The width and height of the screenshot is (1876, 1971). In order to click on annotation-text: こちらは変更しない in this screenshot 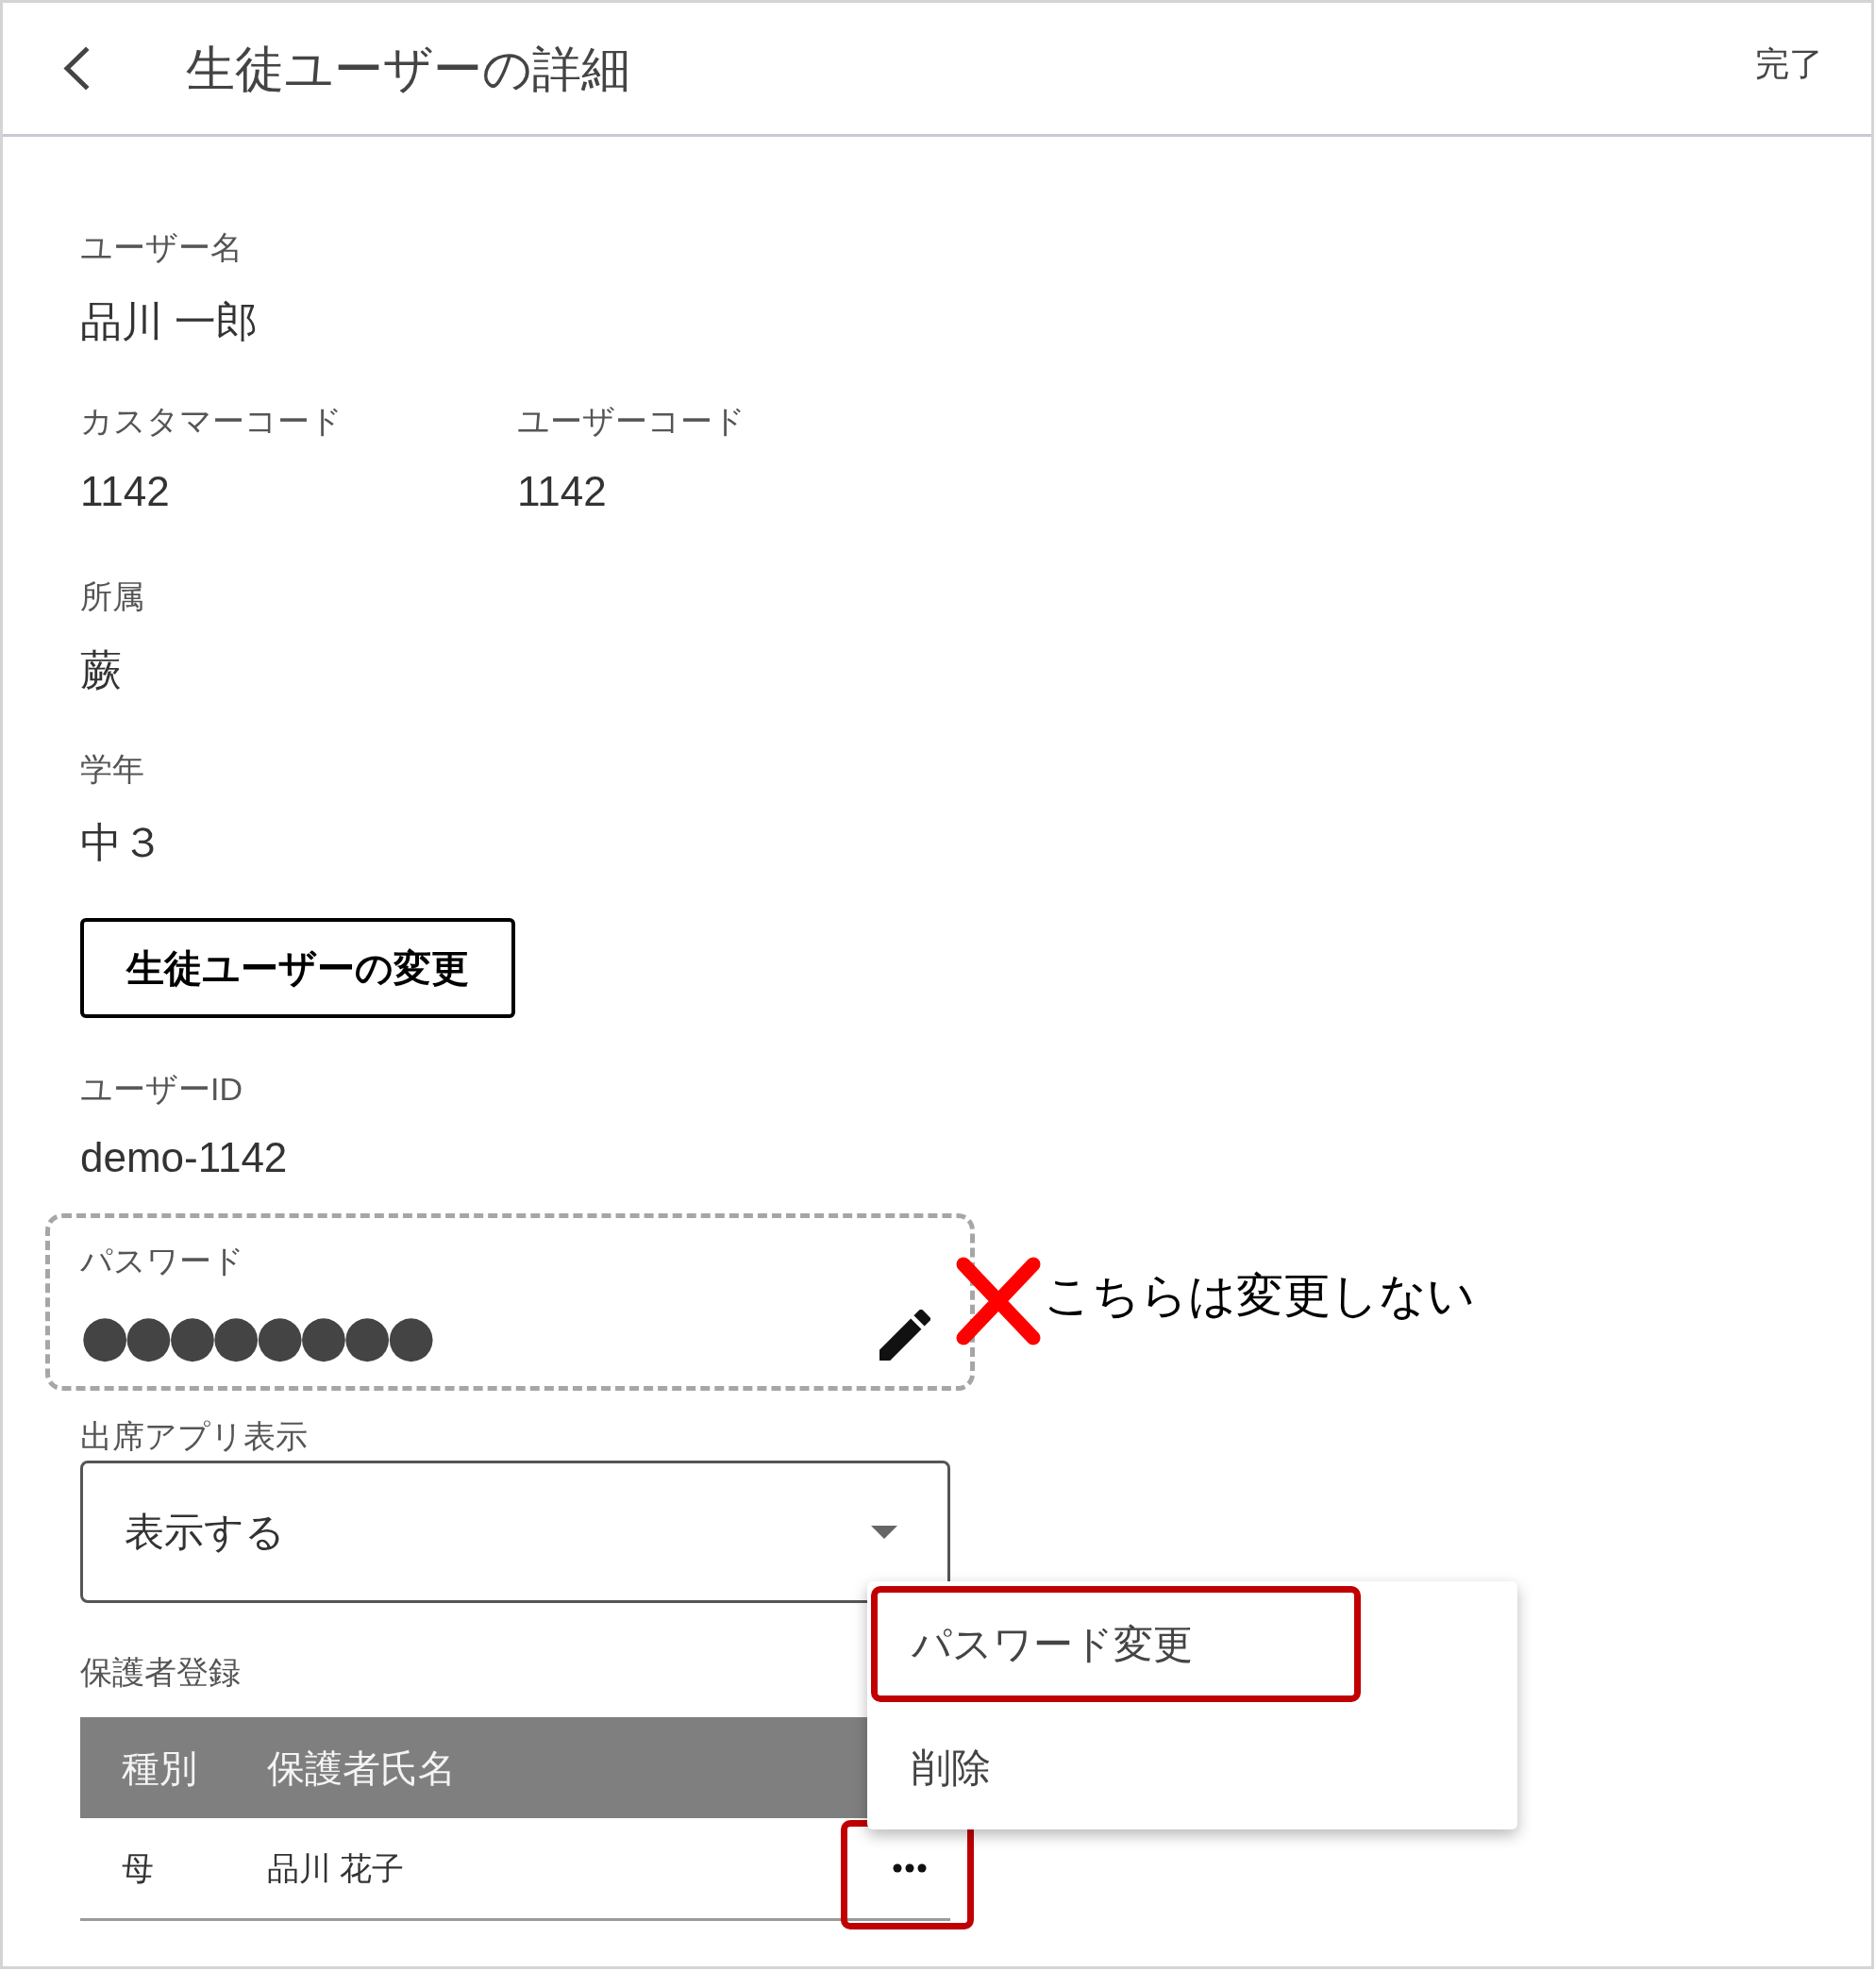, I will do `click(1259, 1296)`.